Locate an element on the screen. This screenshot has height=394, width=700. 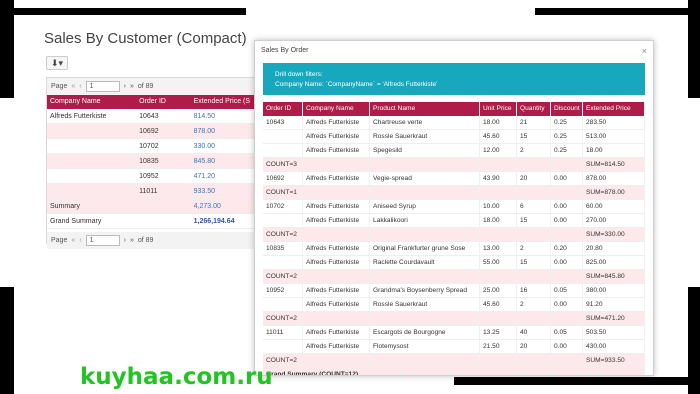
price-link: 933.50 is located at coordinates (223, 191).